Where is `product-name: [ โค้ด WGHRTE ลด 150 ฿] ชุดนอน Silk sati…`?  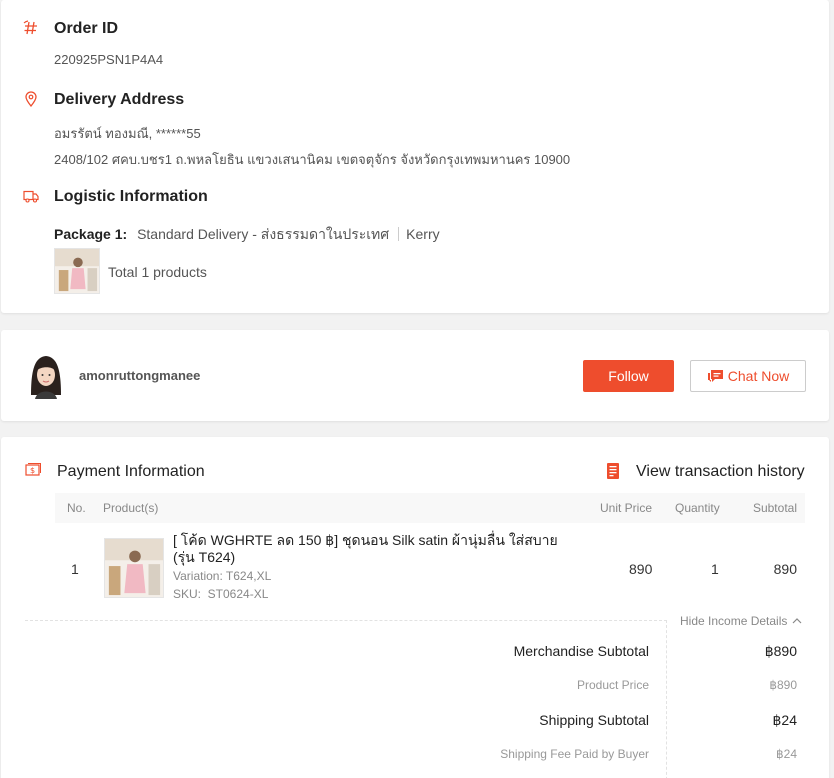 product-name: [ โค้ด WGHRTE ลด 150 ฿] ชุดนอน Silk sati… is located at coordinates (373, 549).